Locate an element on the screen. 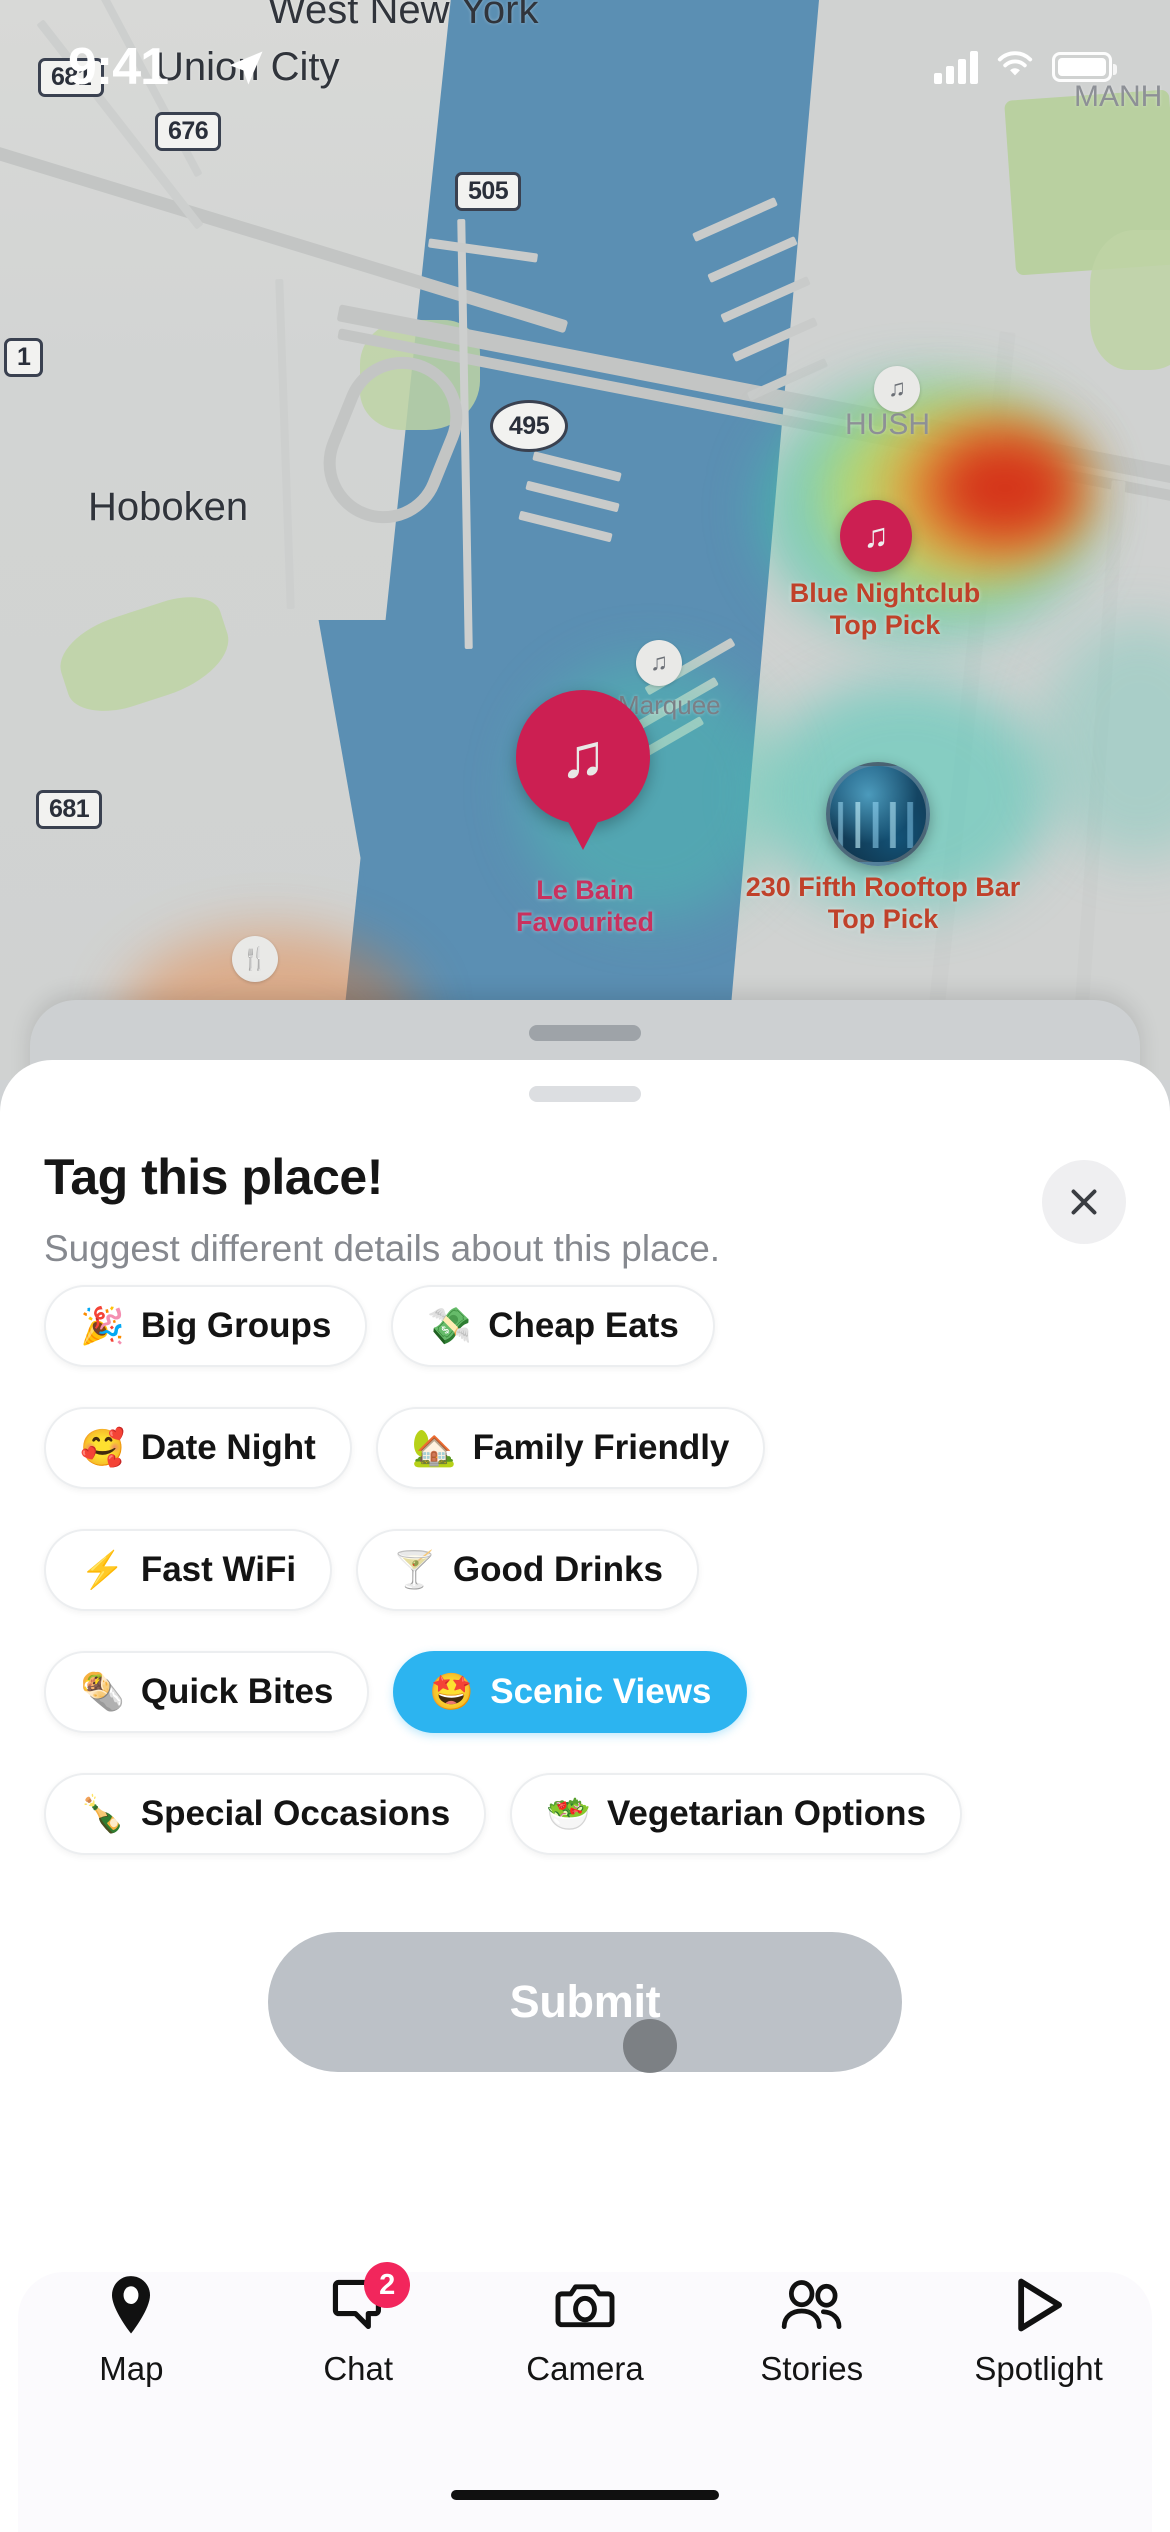 The width and height of the screenshot is (1170, 2532). tab-label: Chat is located at coordinates (358, 2368).